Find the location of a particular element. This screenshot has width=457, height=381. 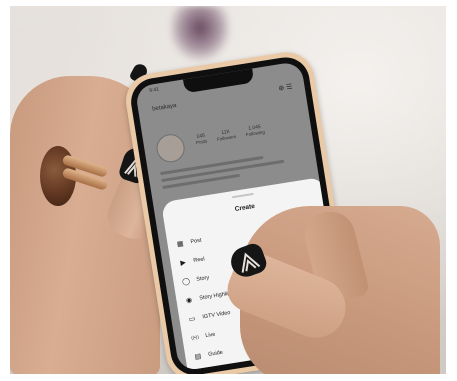

stat-followers: 11K Followers is located at coordinates (226, 135).